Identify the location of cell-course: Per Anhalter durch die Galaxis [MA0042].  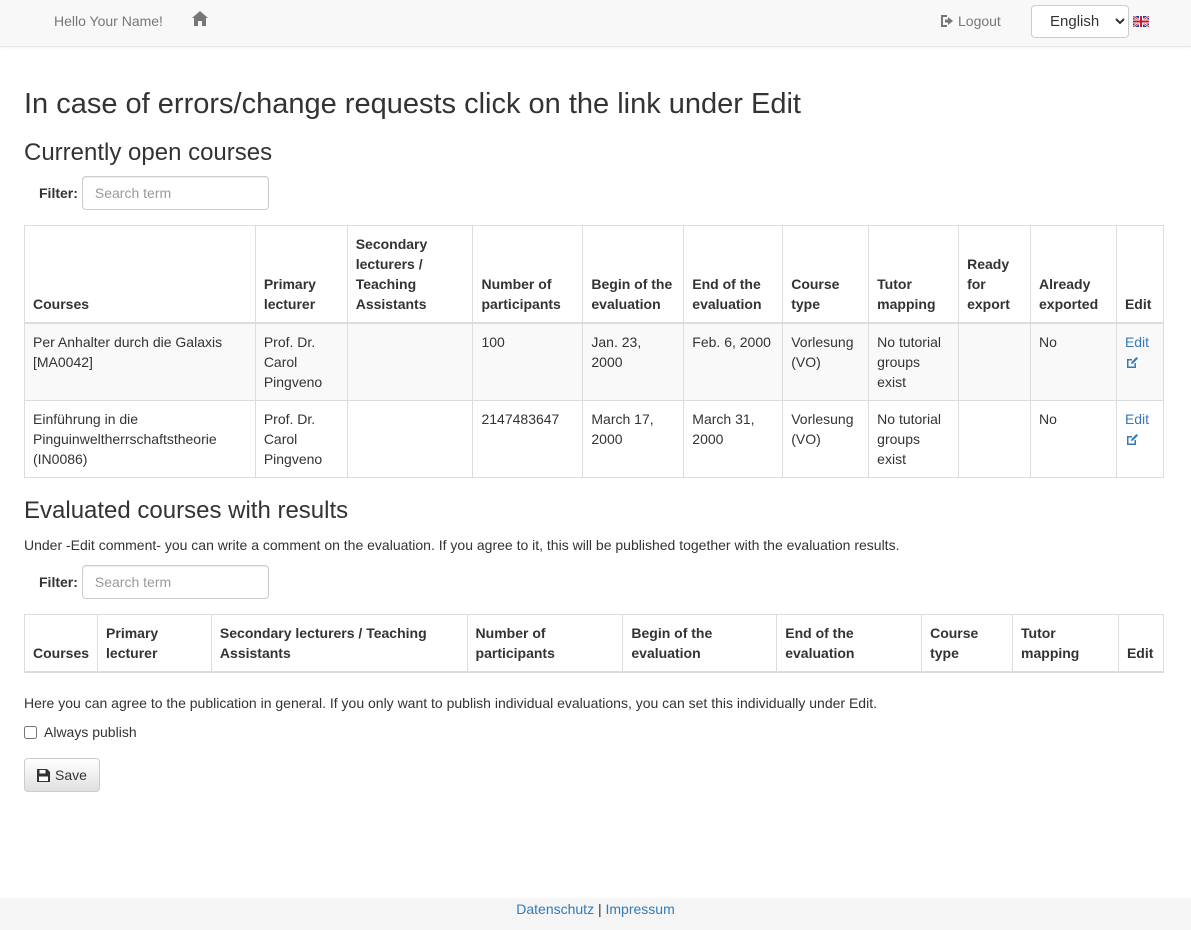
(140, 361).